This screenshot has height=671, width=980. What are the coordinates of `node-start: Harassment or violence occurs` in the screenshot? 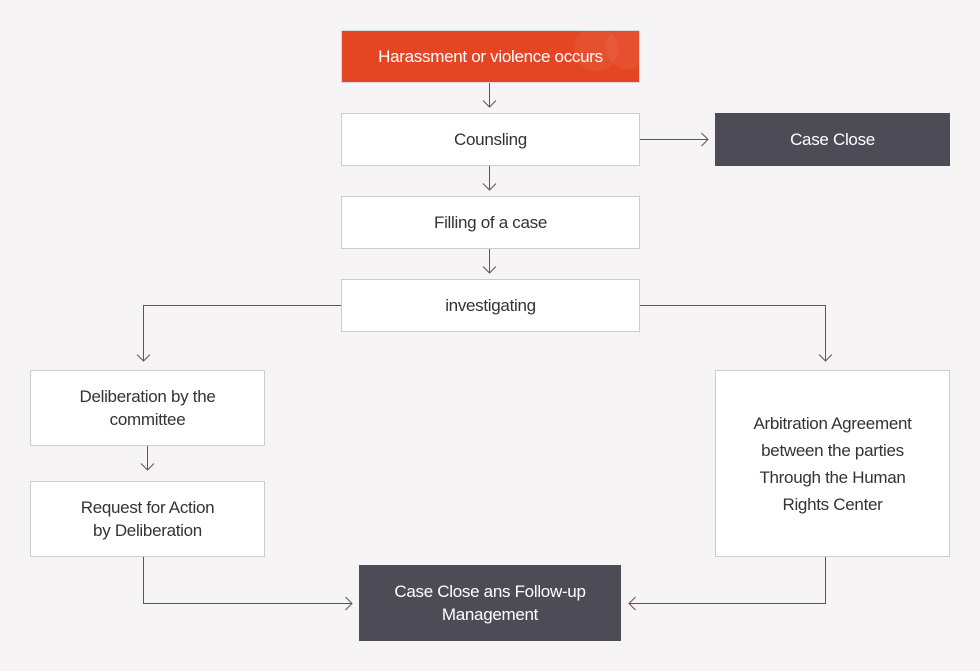 It's located at (490, 56).